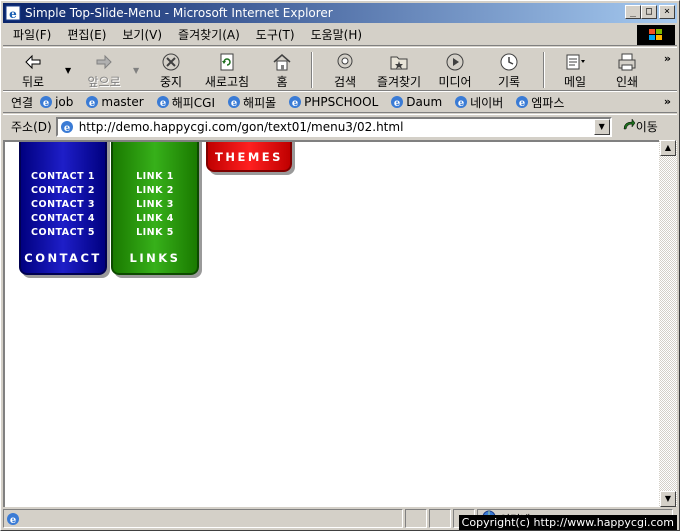  I want to click on maximize-button: □, so click(649, 12).